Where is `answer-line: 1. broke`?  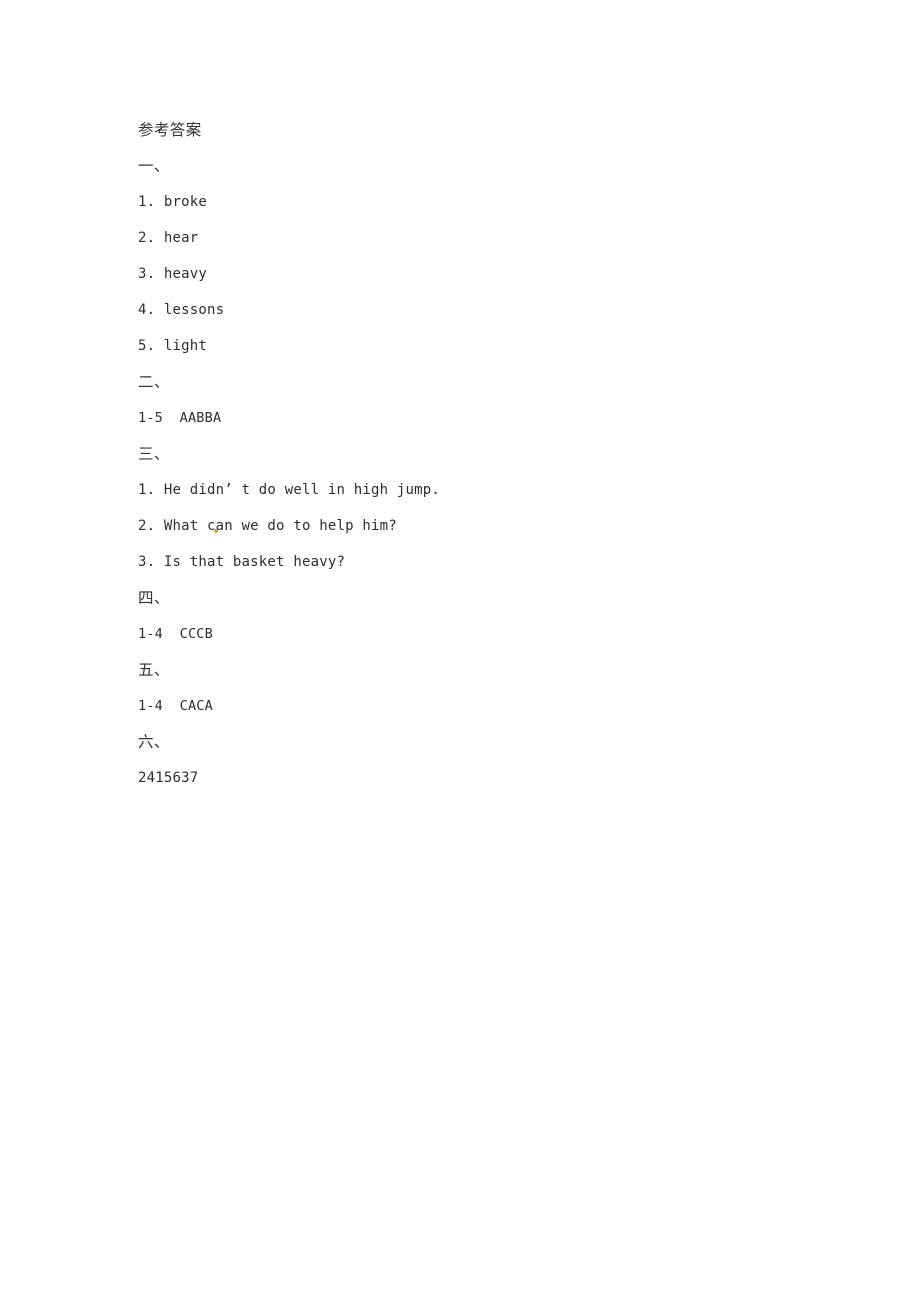 answer-line: 1. broke is located at coordinates (173, 202).